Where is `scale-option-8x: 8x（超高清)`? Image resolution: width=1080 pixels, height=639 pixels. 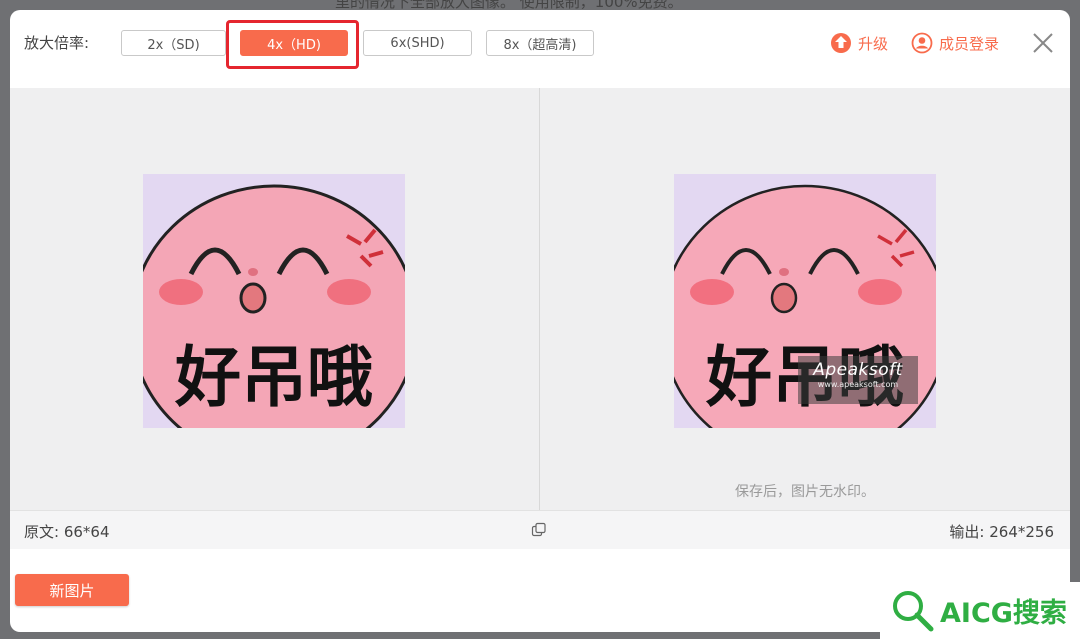
scale-option-8x: 8x（超高清) is located at coordinates (540, 43).